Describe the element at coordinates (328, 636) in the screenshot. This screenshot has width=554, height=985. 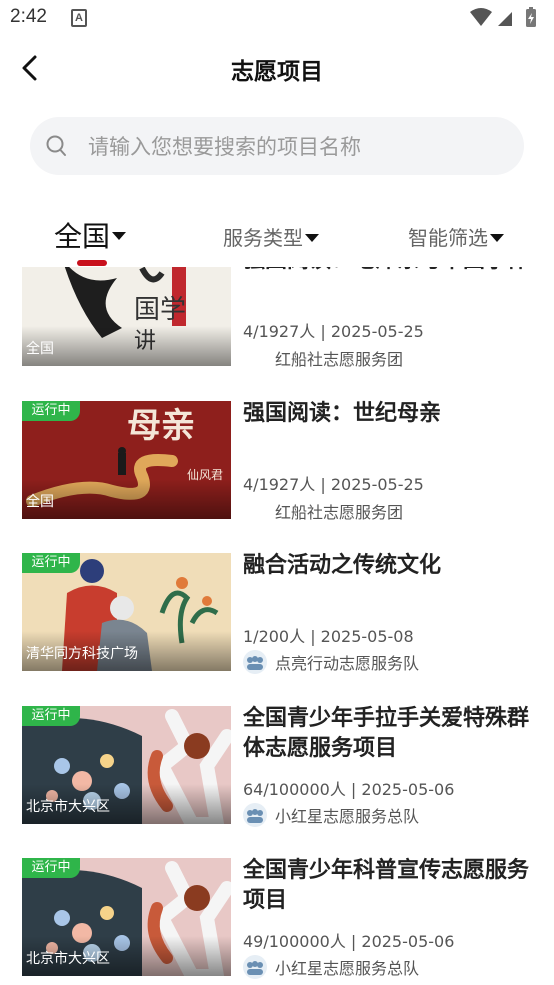
I see `project-meta: 1/200人 | 2025-05-08` at that location.